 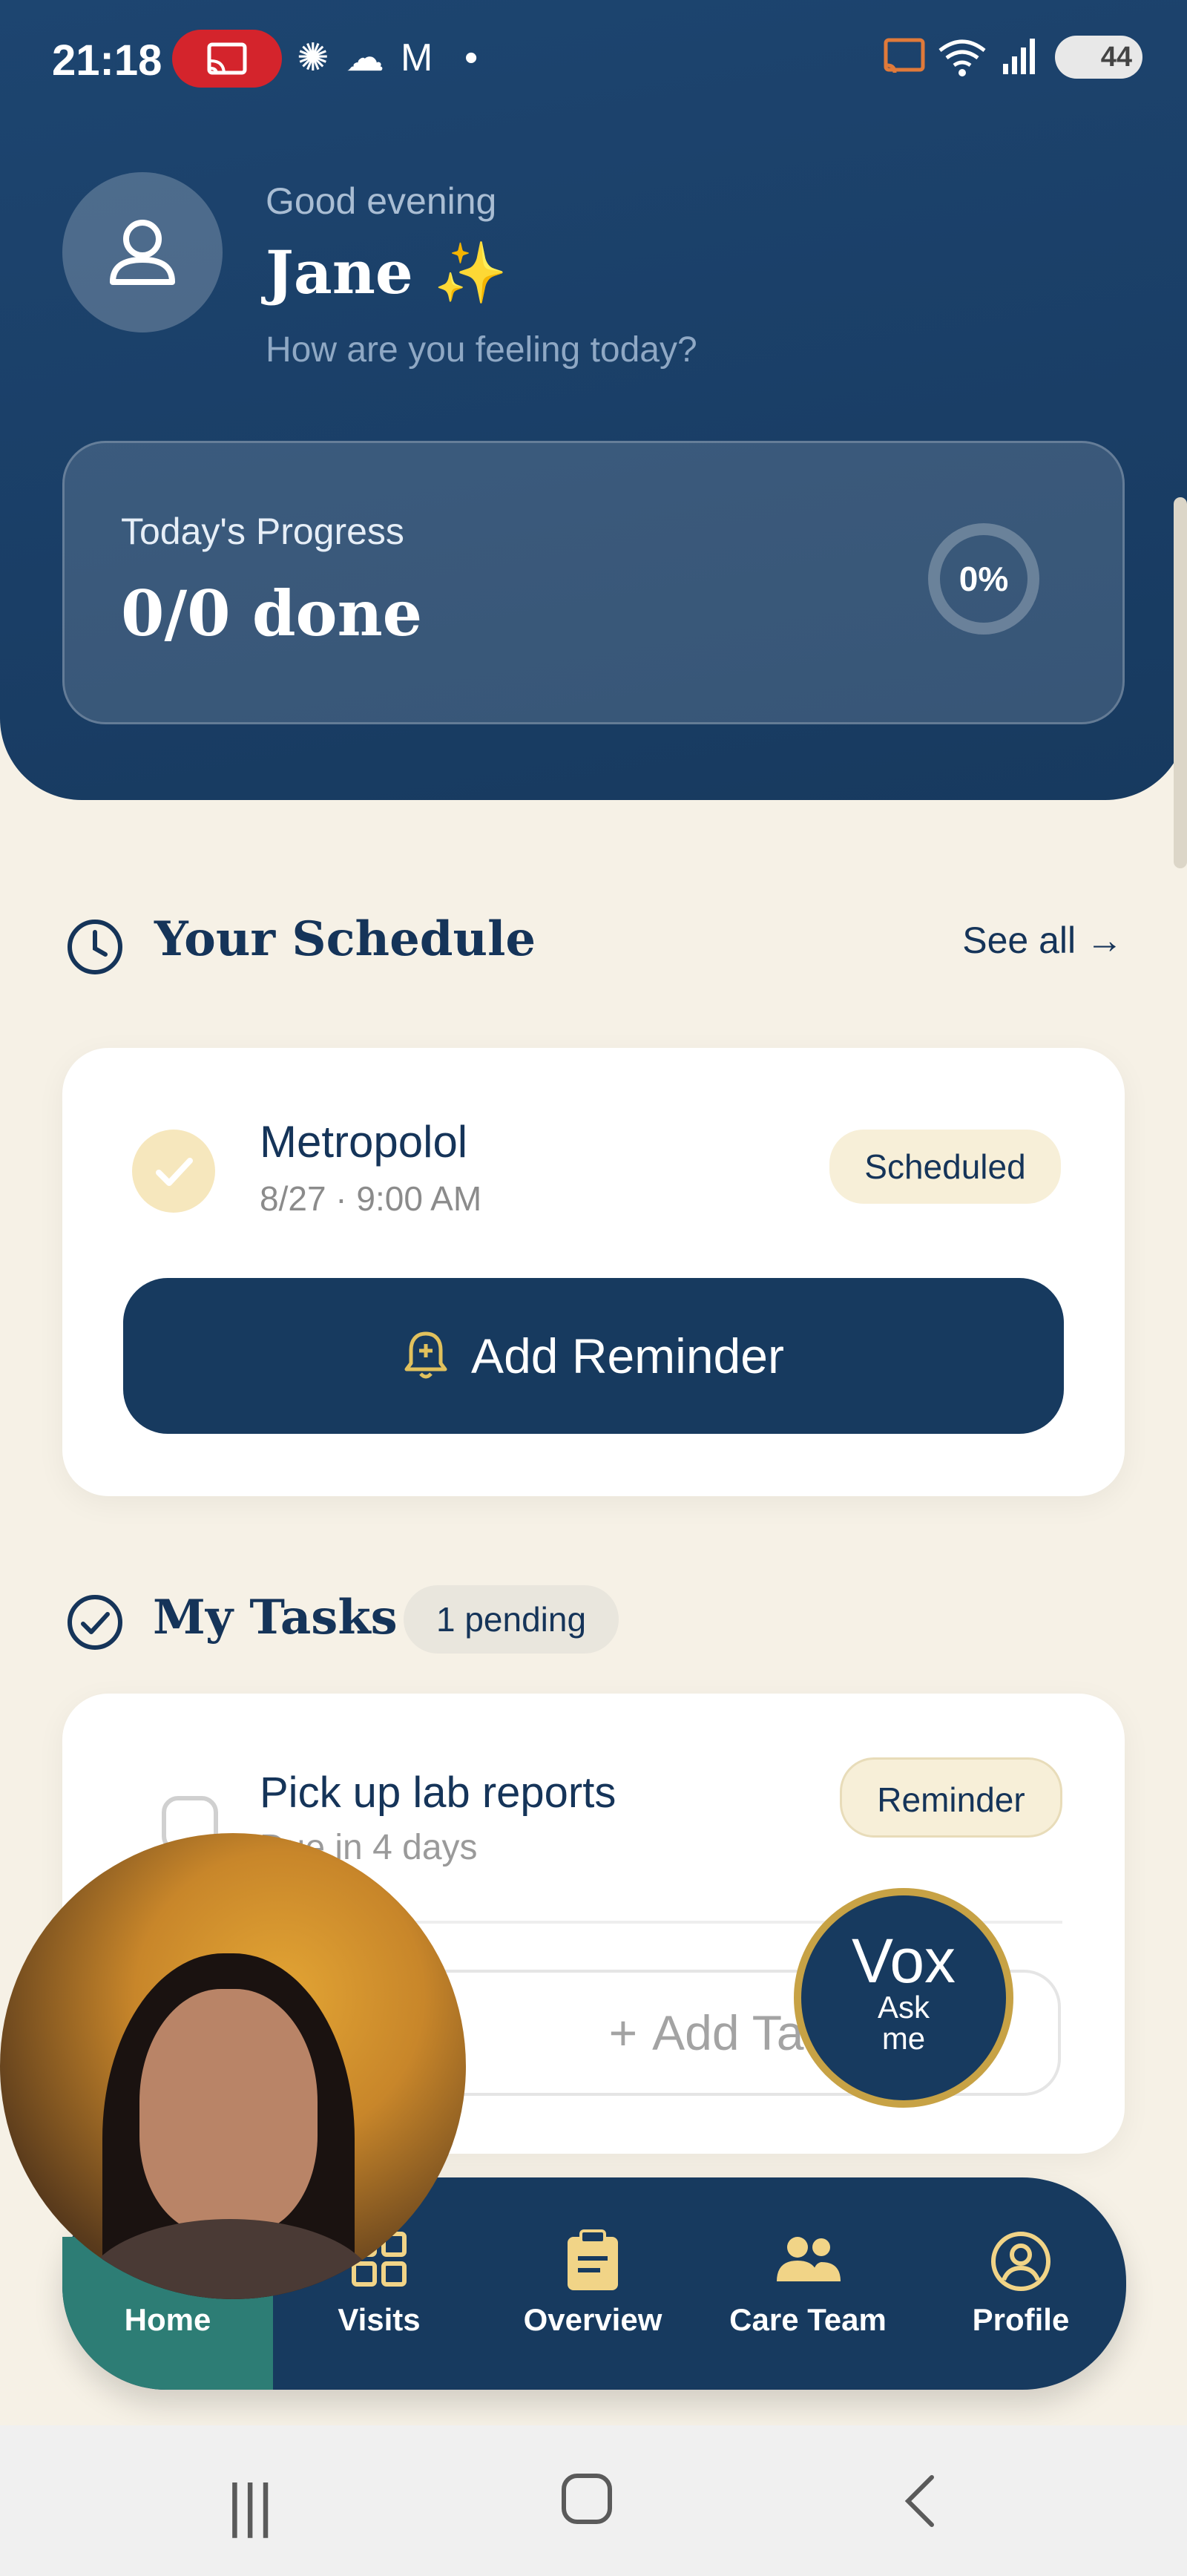 I want to click on greeting-subtitle: How are you feeling today?, so click(x=481, y=350).